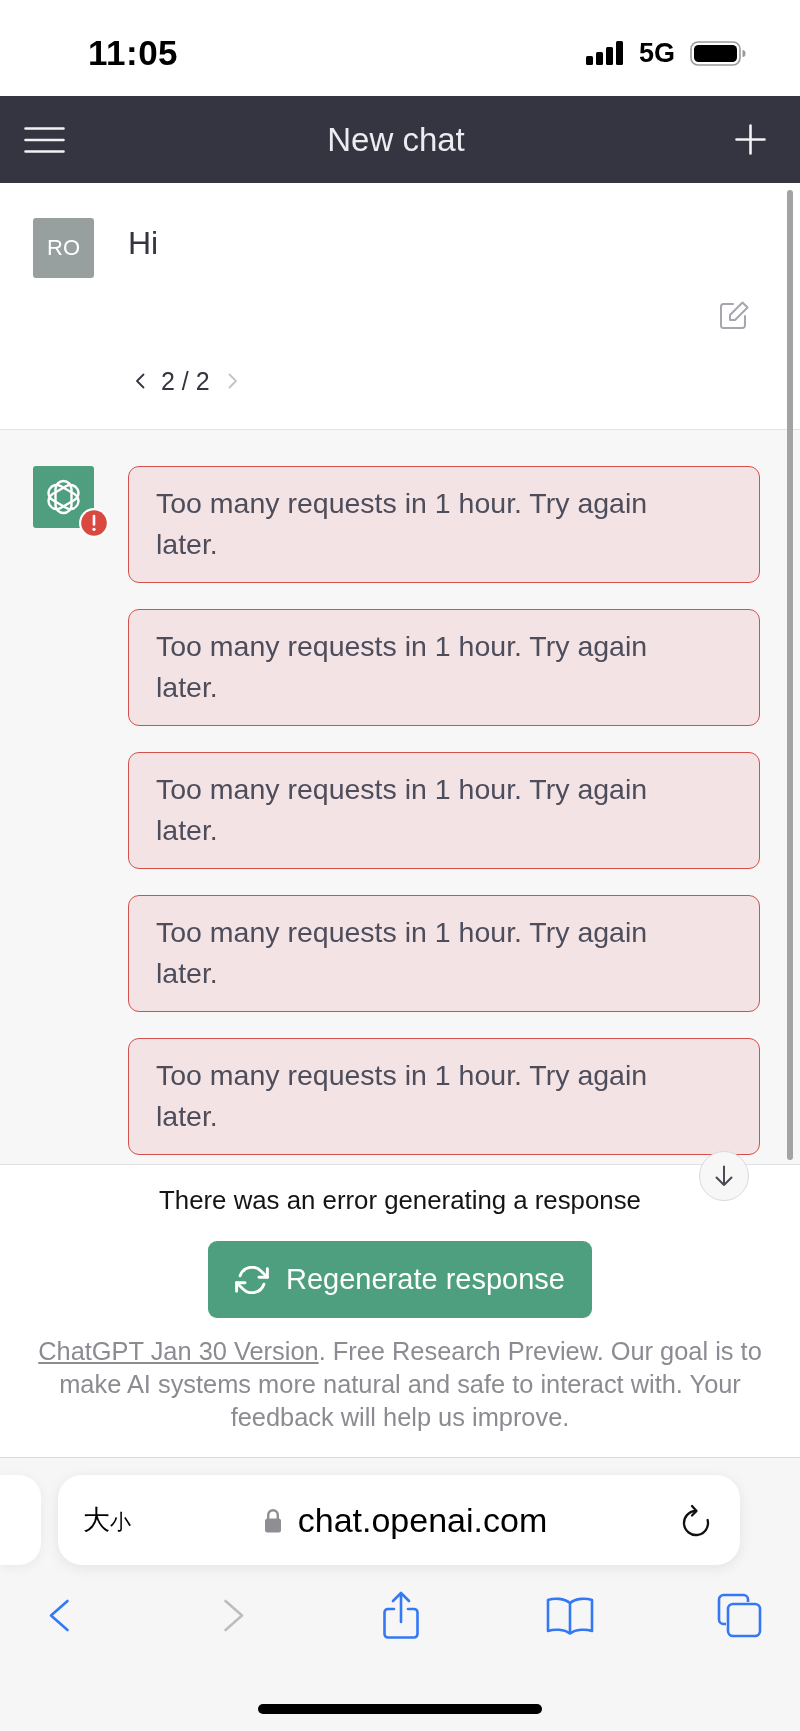  Describe the element at coordinates (739, 1615) in the screenshot. I see `tabs-icon` at that location.